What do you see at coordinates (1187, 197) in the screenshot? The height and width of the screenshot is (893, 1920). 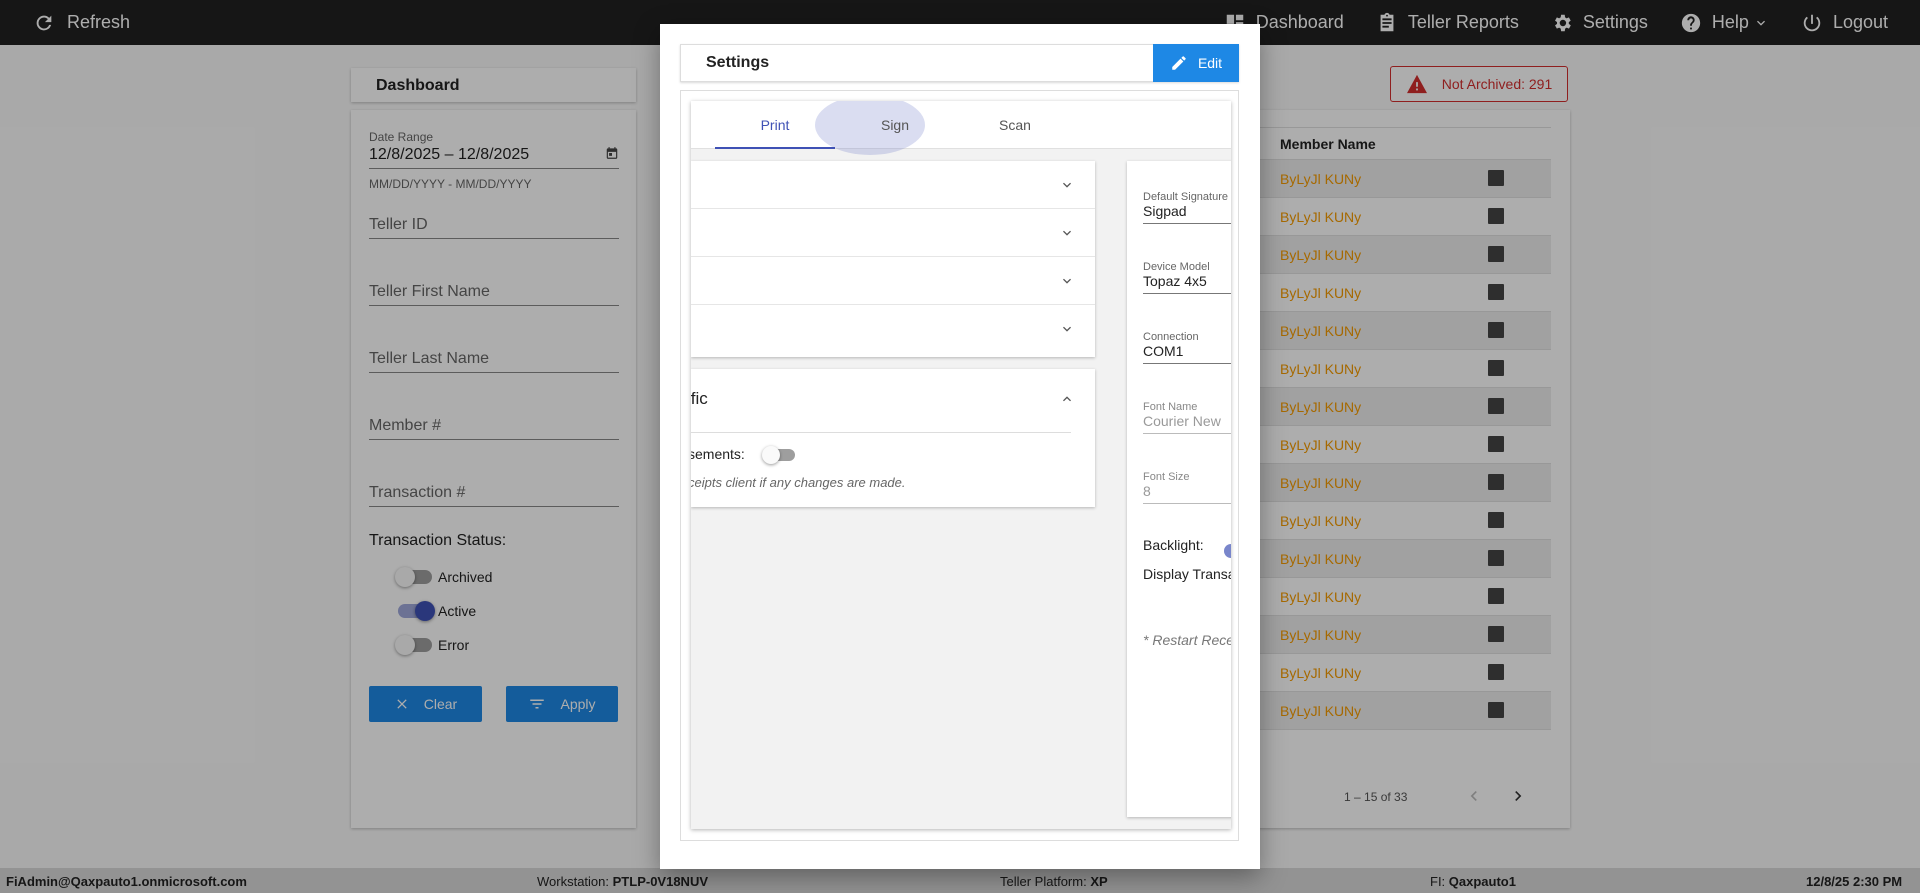 I see `default-signature-label: Default Signature D` at bounding box center [1187, 197].